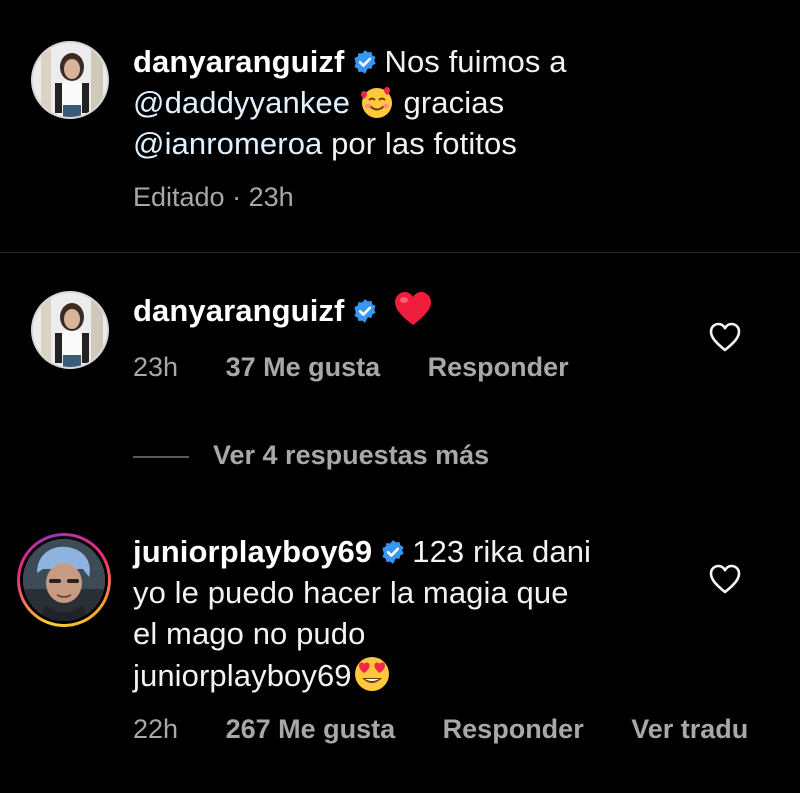 The height and width of the screenshot is (793, 800). What do you see at coordinates (454, 102) in the screenshot?
I see `caption-text-middle: gracias` at bounding box center [454, 102].